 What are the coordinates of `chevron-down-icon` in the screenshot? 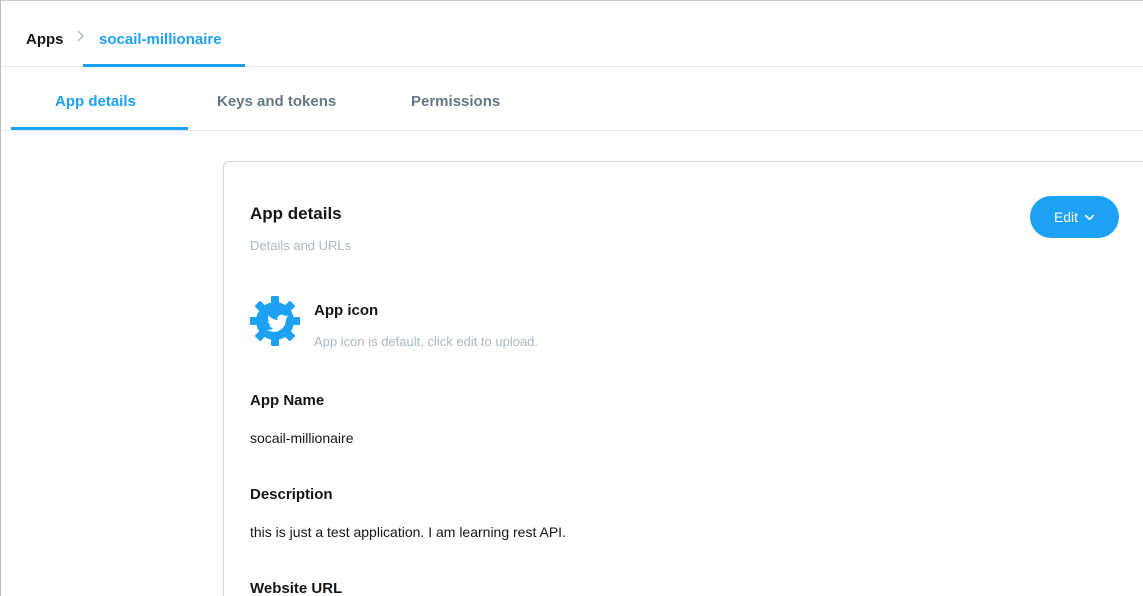 It's located at (1090, 217).